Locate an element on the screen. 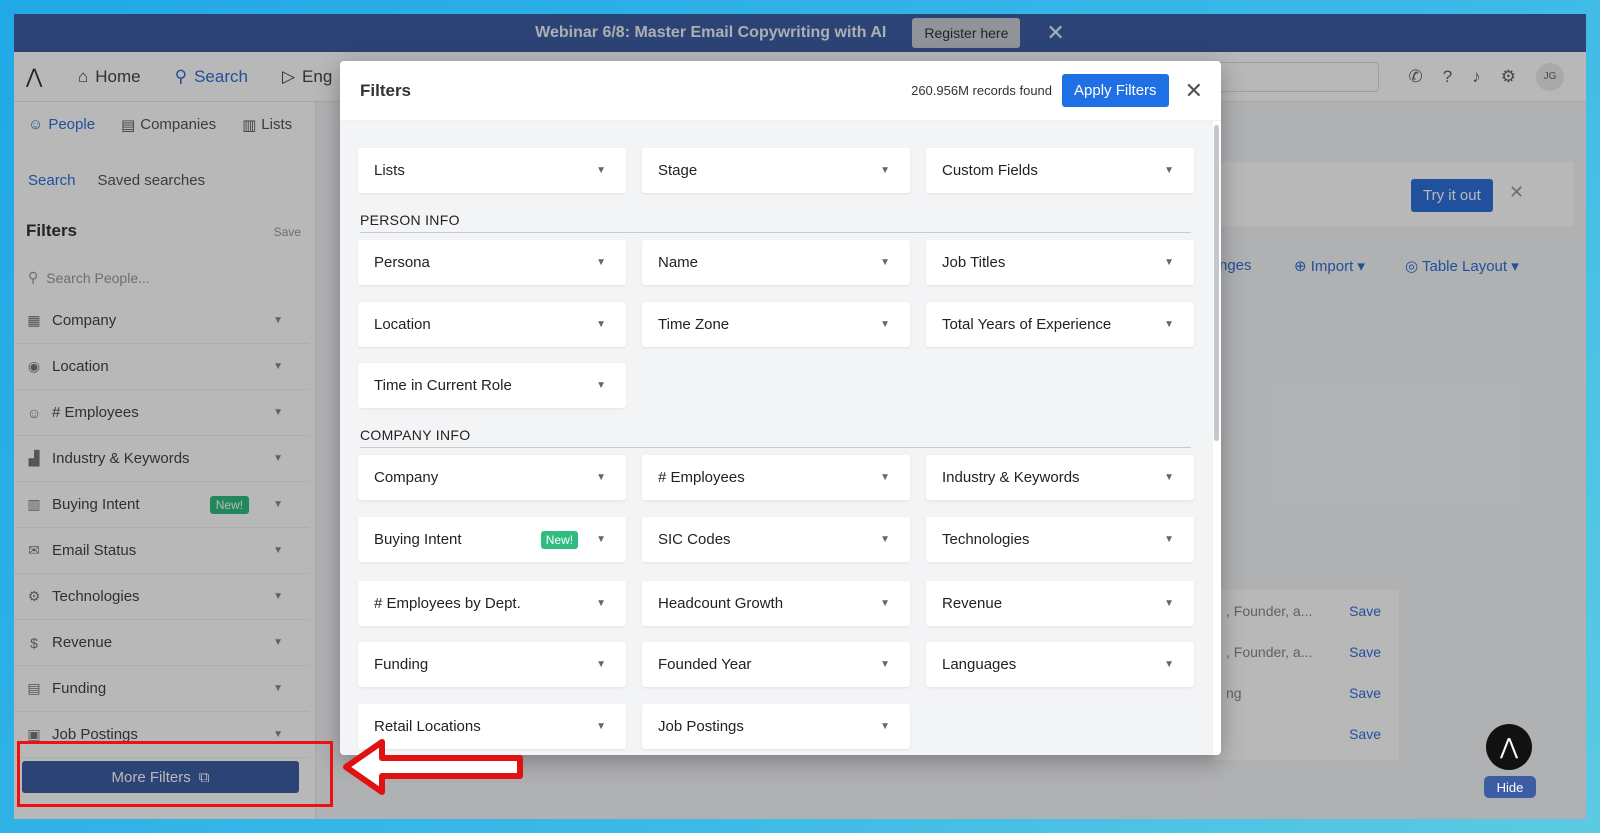 This screenshot has width=1600, height=833. filter-time-in-current-role: Time in Current Role ▼ is located at coordinates (492, 385).